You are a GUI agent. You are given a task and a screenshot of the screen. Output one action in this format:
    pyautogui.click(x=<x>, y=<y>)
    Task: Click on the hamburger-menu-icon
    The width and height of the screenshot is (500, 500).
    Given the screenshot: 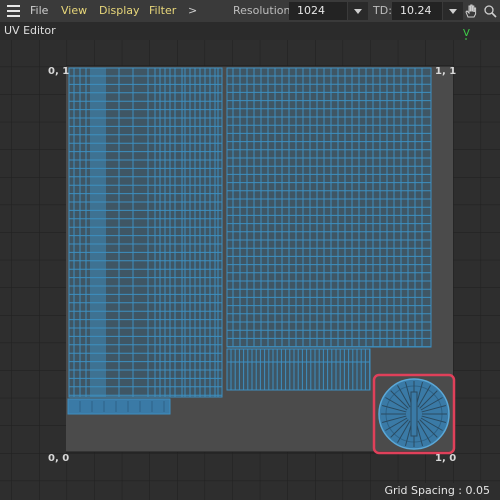 What is the action you would take?
    pyautogui.click(x=13, y=11)
    